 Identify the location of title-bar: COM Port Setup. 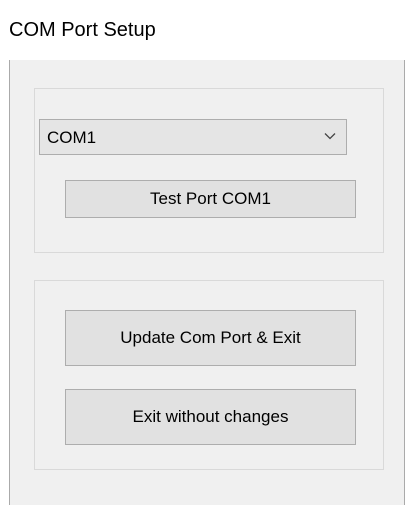
(202, 30).